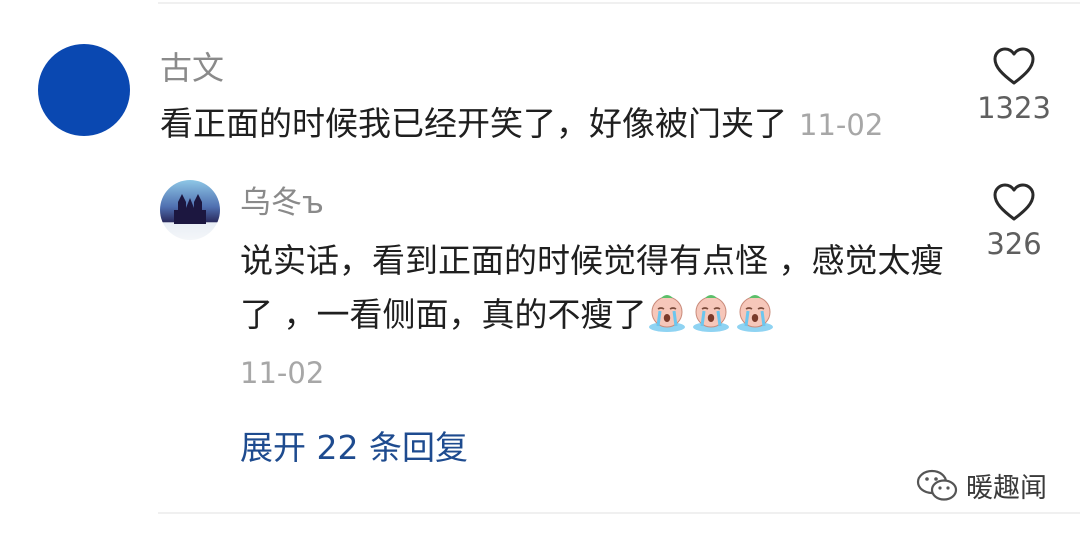 The image size is (1080, 533). I want to click on emoji-row, so click(713, 314).